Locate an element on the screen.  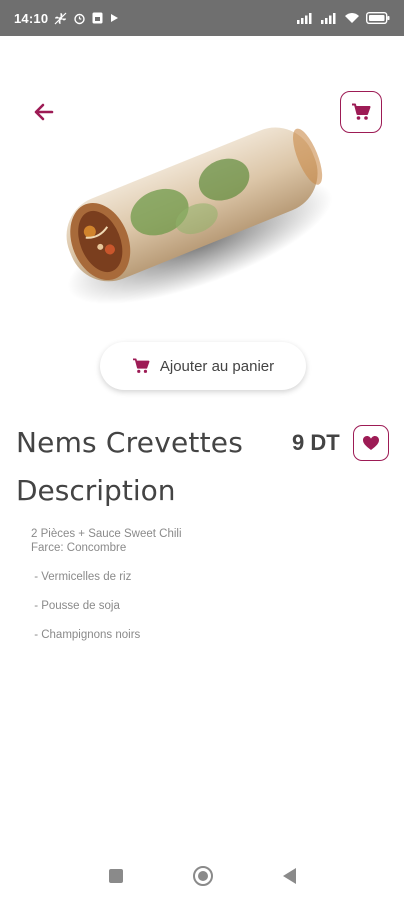
home-button is located at coordinates (202, 876).